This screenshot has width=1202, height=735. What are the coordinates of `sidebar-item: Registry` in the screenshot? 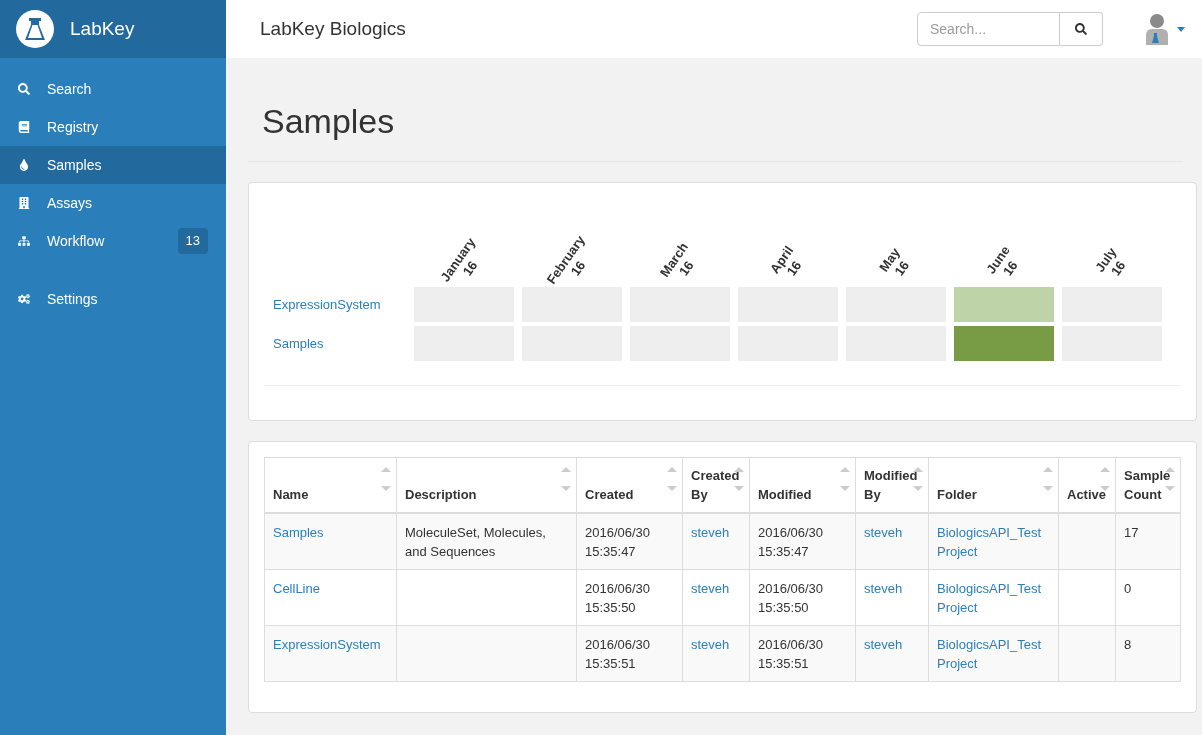 It's located at (113, 127).